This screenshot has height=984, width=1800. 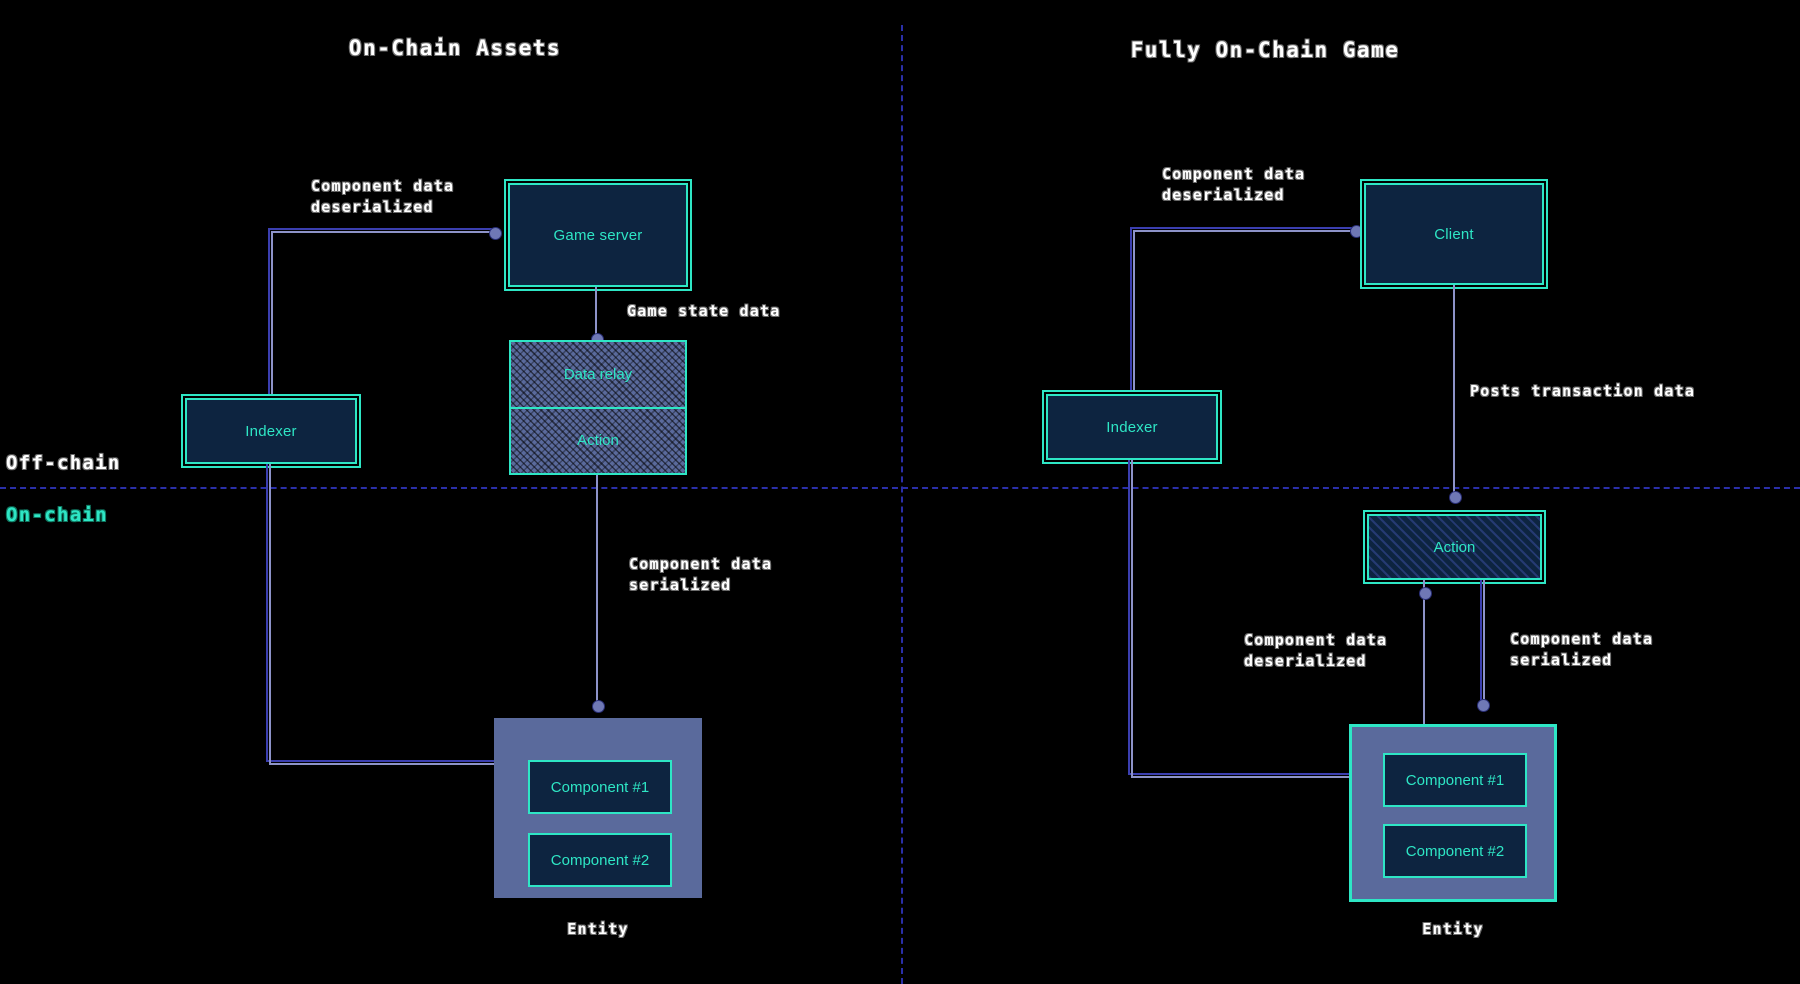 I want to click on node-game-server-label: Game server, so click(x=598, y=235).